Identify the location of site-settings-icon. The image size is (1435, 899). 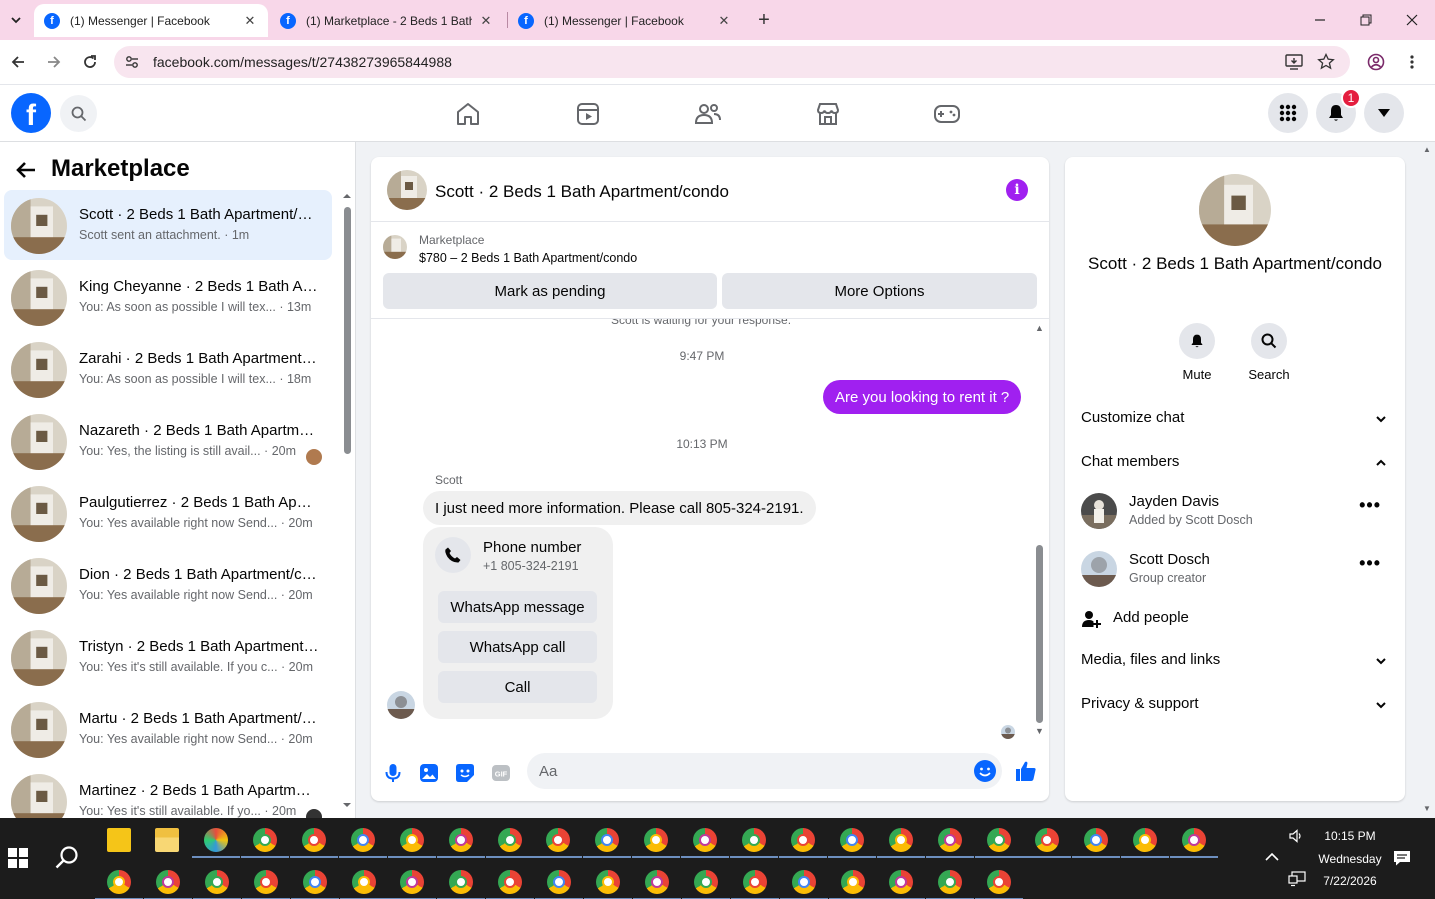
(132, 62).